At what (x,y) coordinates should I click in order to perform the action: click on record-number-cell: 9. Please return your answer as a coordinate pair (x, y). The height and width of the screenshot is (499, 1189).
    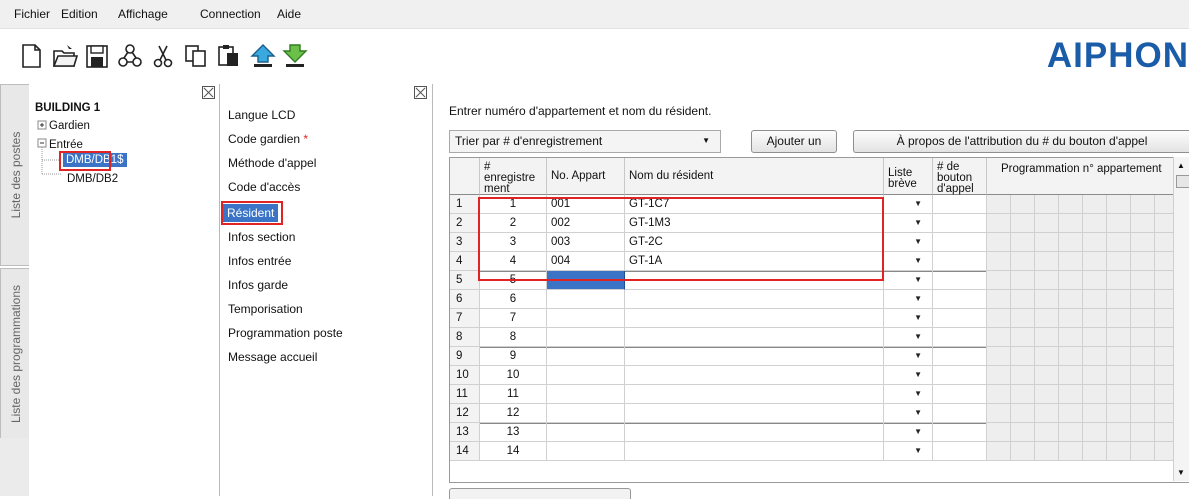
    Looking at the image, I should click on (513, 356).